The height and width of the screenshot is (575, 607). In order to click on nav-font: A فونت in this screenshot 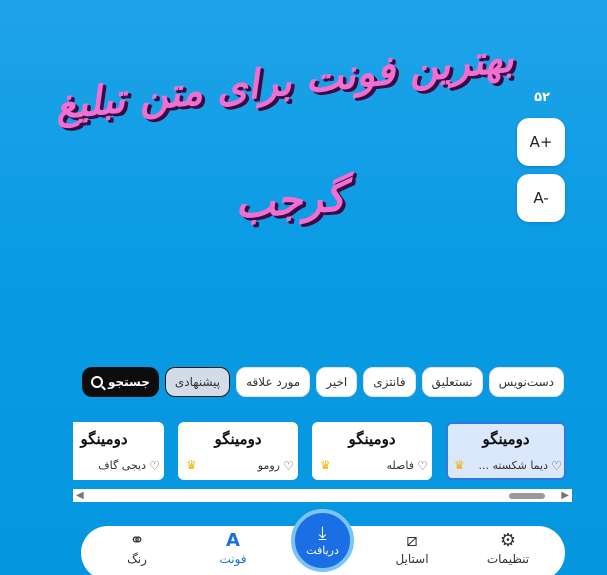, I will do `click(233, 548)`.